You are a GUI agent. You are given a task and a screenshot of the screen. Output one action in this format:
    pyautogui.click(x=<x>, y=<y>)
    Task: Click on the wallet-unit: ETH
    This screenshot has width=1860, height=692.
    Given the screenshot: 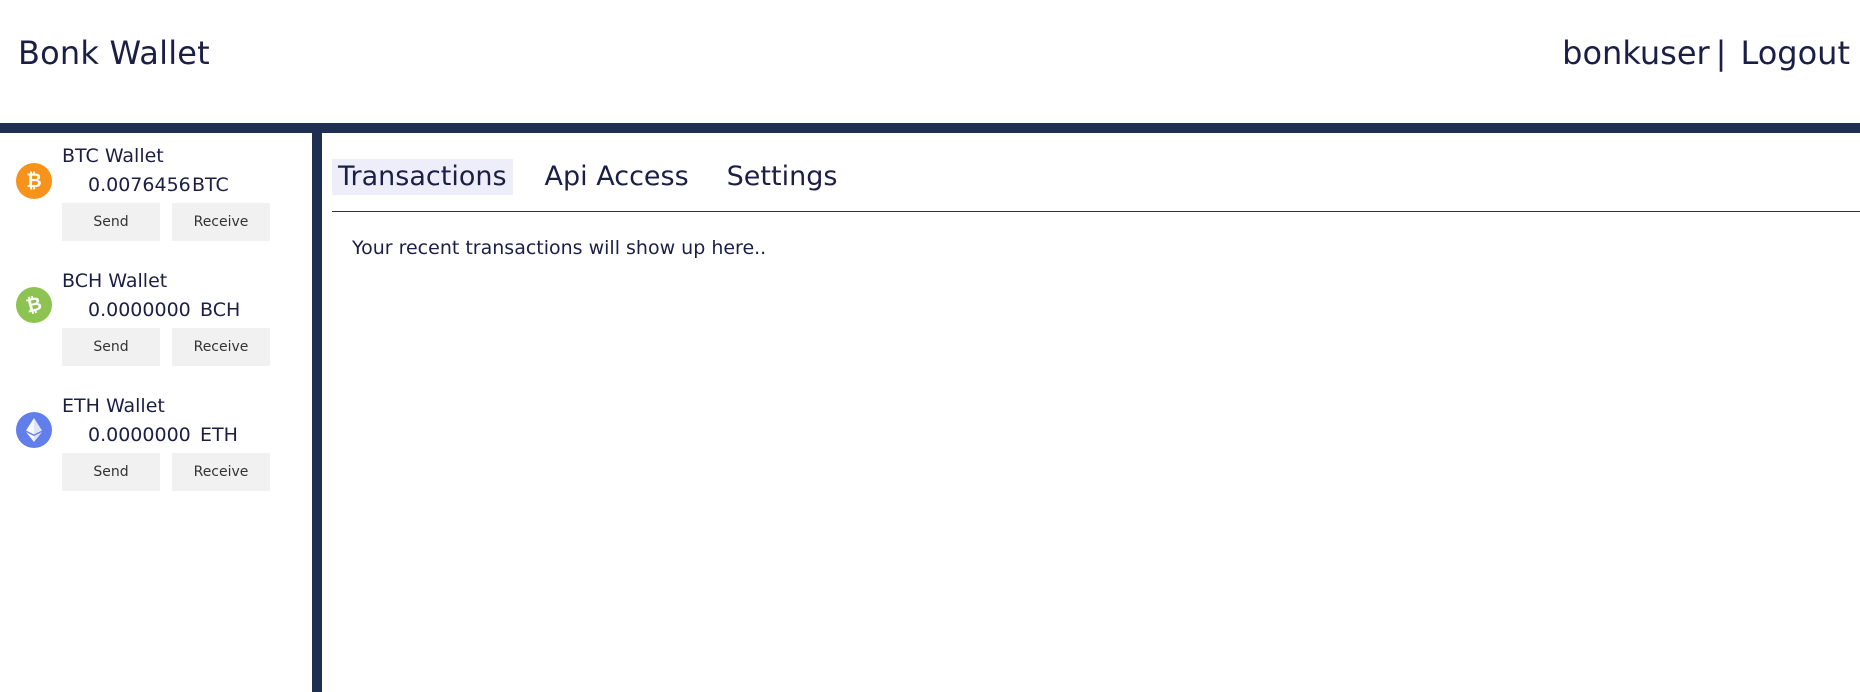 What is the action you would take?
    pyautogui.click(x=219, y=435)
    